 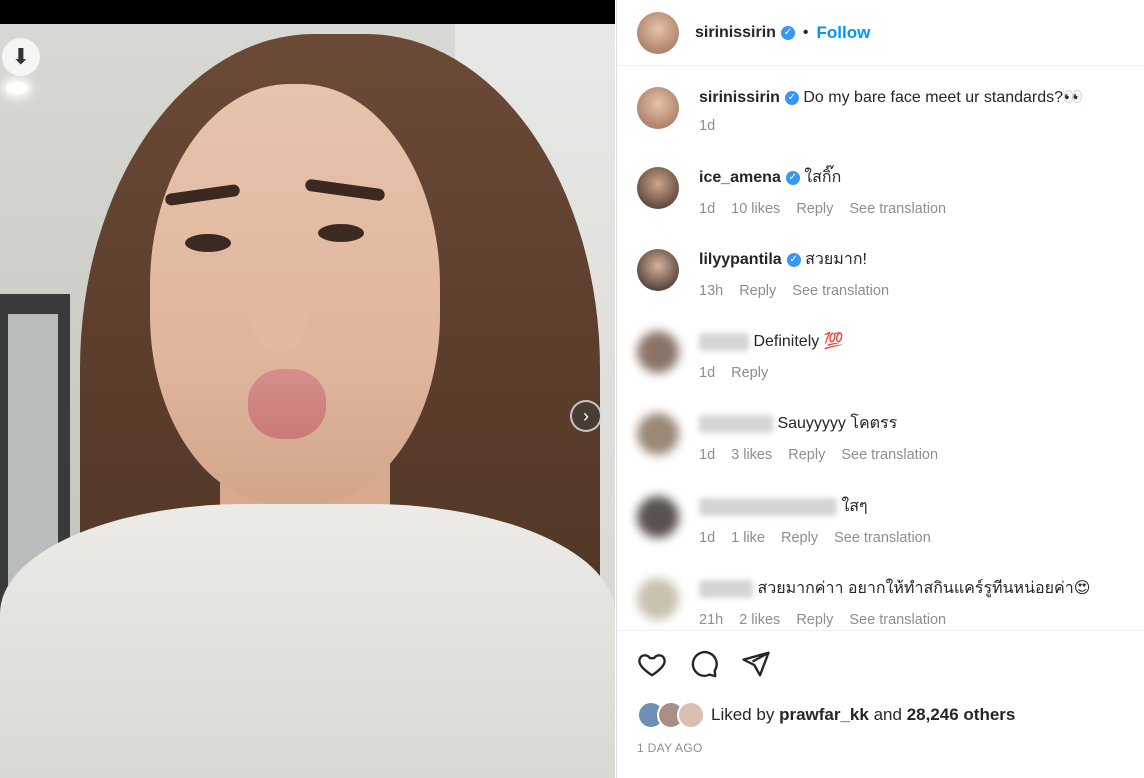 What do you see at coordinates (739, 97) in the screenshot?
I see `caption-username: sirinissirin` at bounding box center [739, 97].